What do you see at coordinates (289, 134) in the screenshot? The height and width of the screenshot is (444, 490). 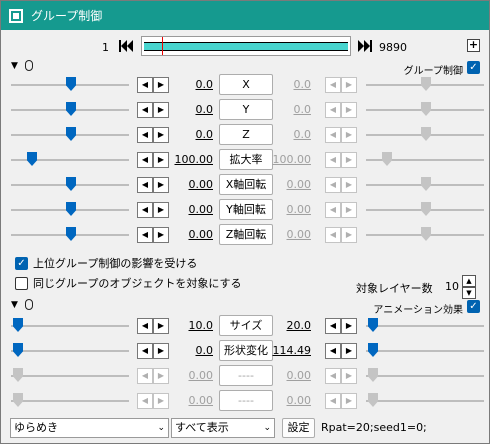 I see `end-value: 0.0` at bounding box center [289, 134].